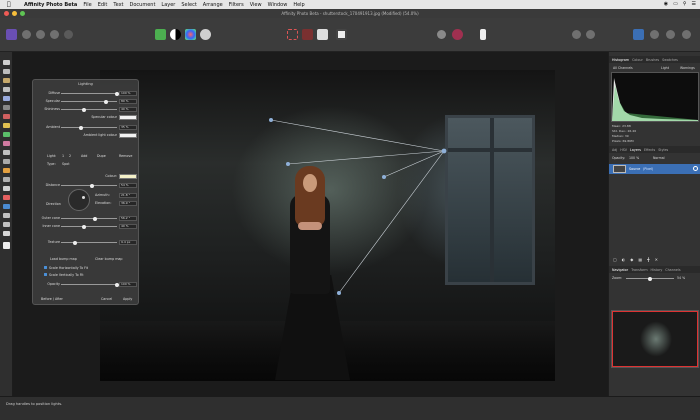 The image size is (700, 420). Describe the element at coordinates (90, 93) in the screenshot. I see `diffuse-slider` at that location.